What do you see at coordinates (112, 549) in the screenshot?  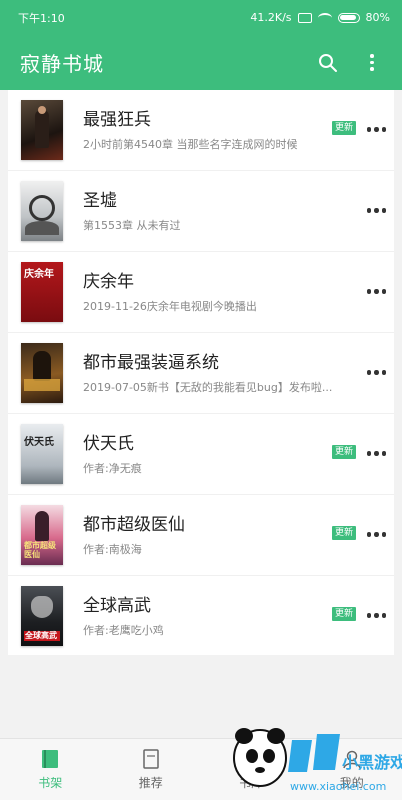 I see `book-author: 作者:南极海` at bounding box center [112, 549].